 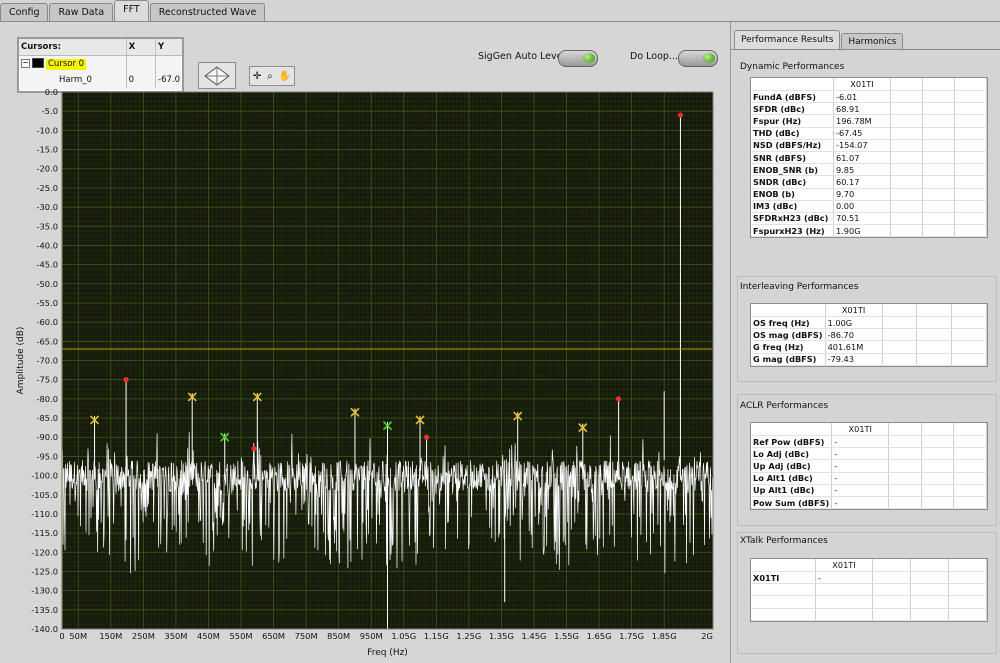 What do you see at coordinates (792, 158) in the screenshot?
I see `metric-label: SNR (dBFS)` at bounding box center [792, 158].